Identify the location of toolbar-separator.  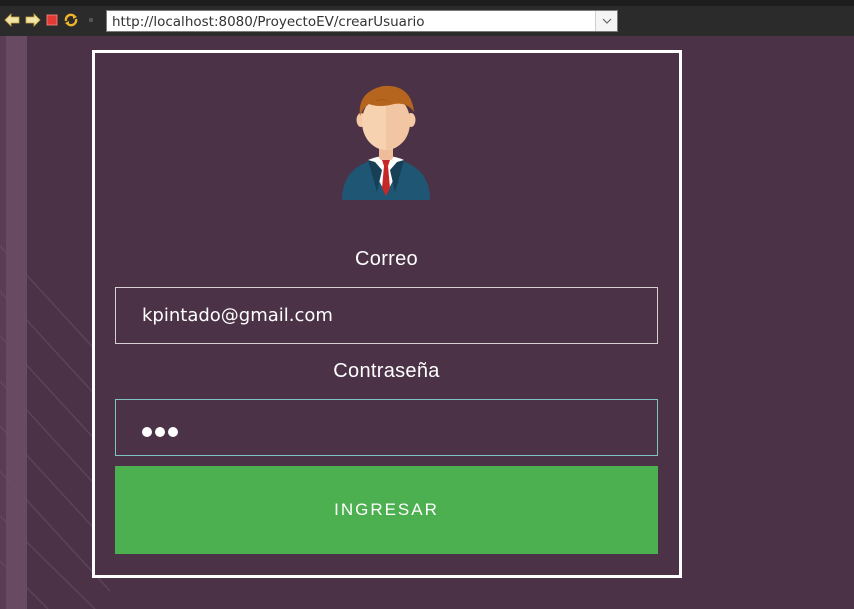
(91, 20).